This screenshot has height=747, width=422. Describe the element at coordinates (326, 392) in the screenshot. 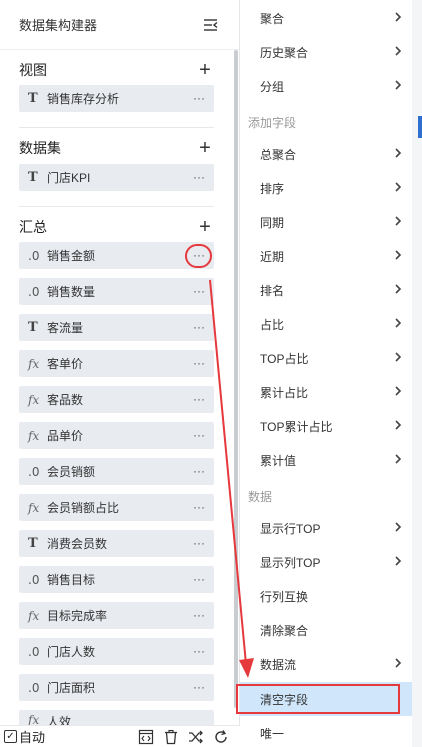

I see `menu-item-cumulative-ratio: 累计占比` at that location.